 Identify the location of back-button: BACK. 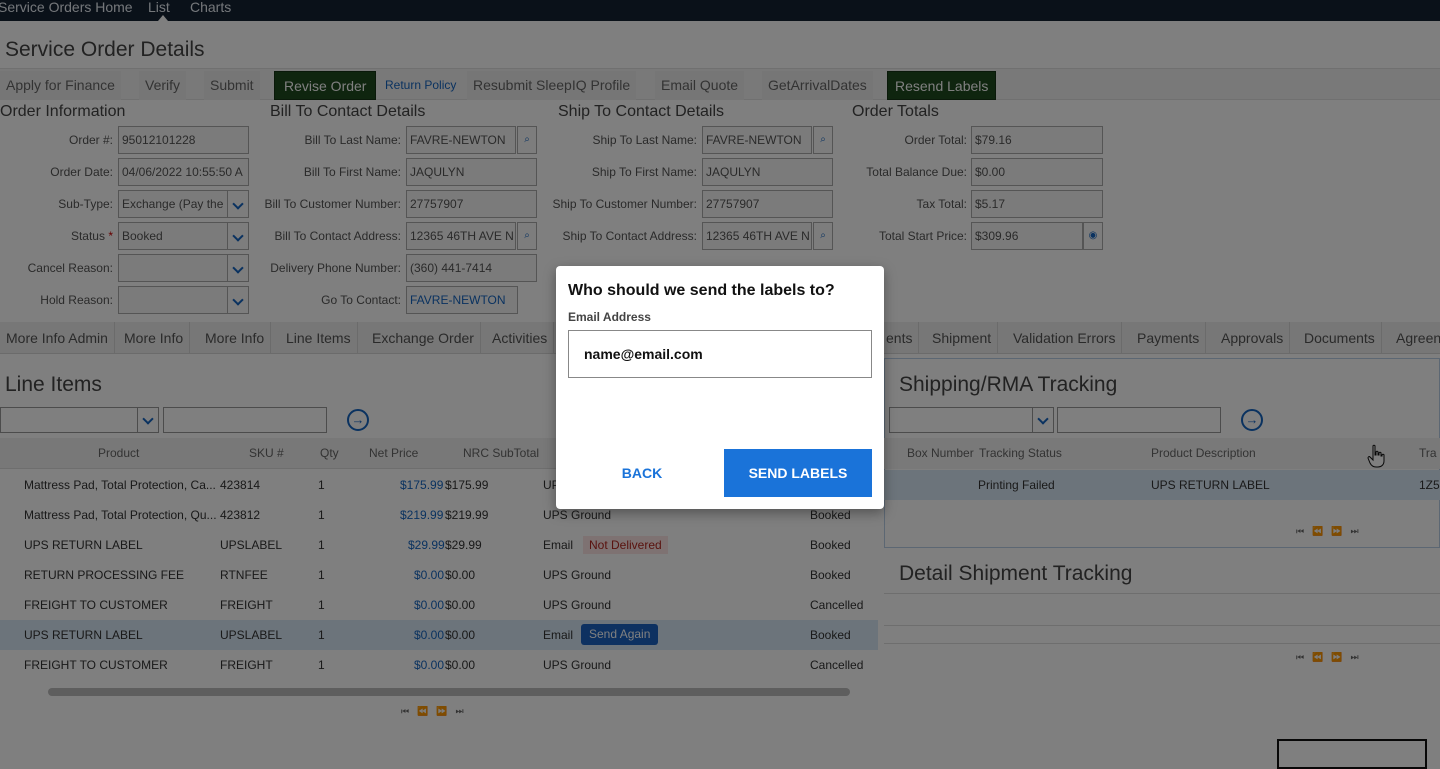
(642, 473).